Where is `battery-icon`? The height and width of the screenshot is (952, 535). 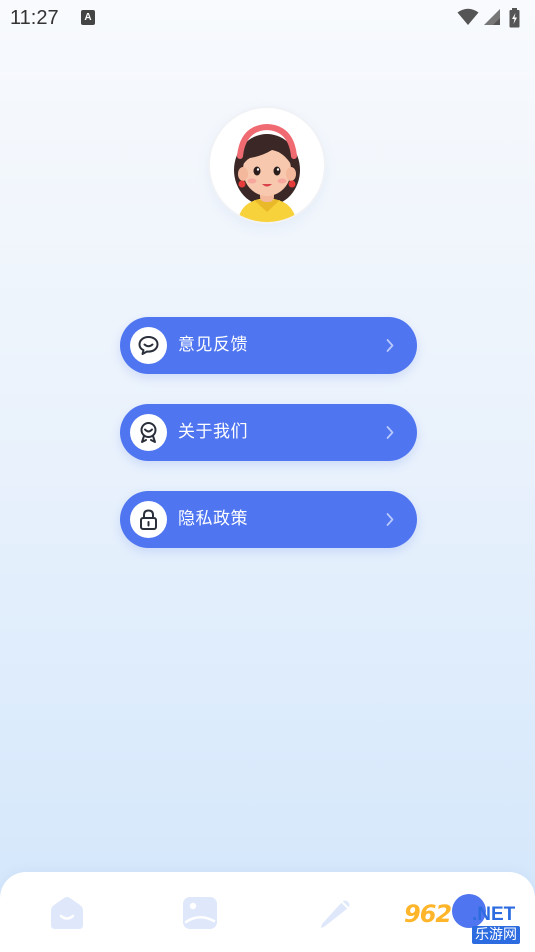 battery-icon is located at coordinates (514, 18).